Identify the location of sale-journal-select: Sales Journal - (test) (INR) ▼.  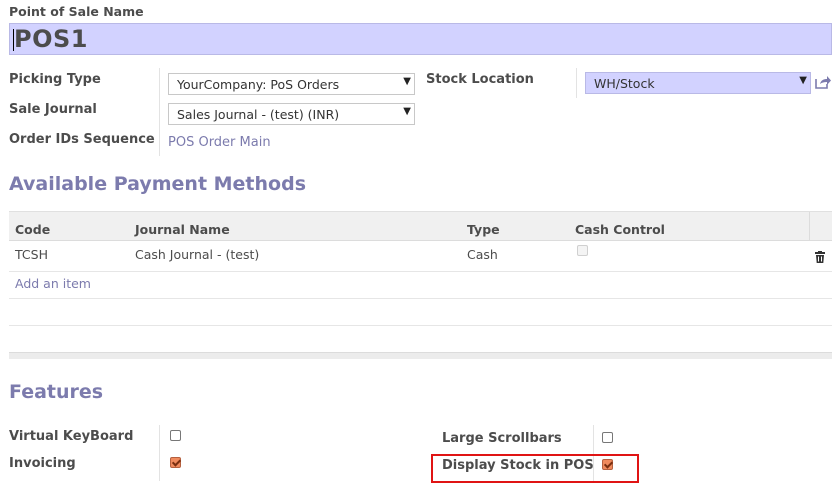
(291, 114).